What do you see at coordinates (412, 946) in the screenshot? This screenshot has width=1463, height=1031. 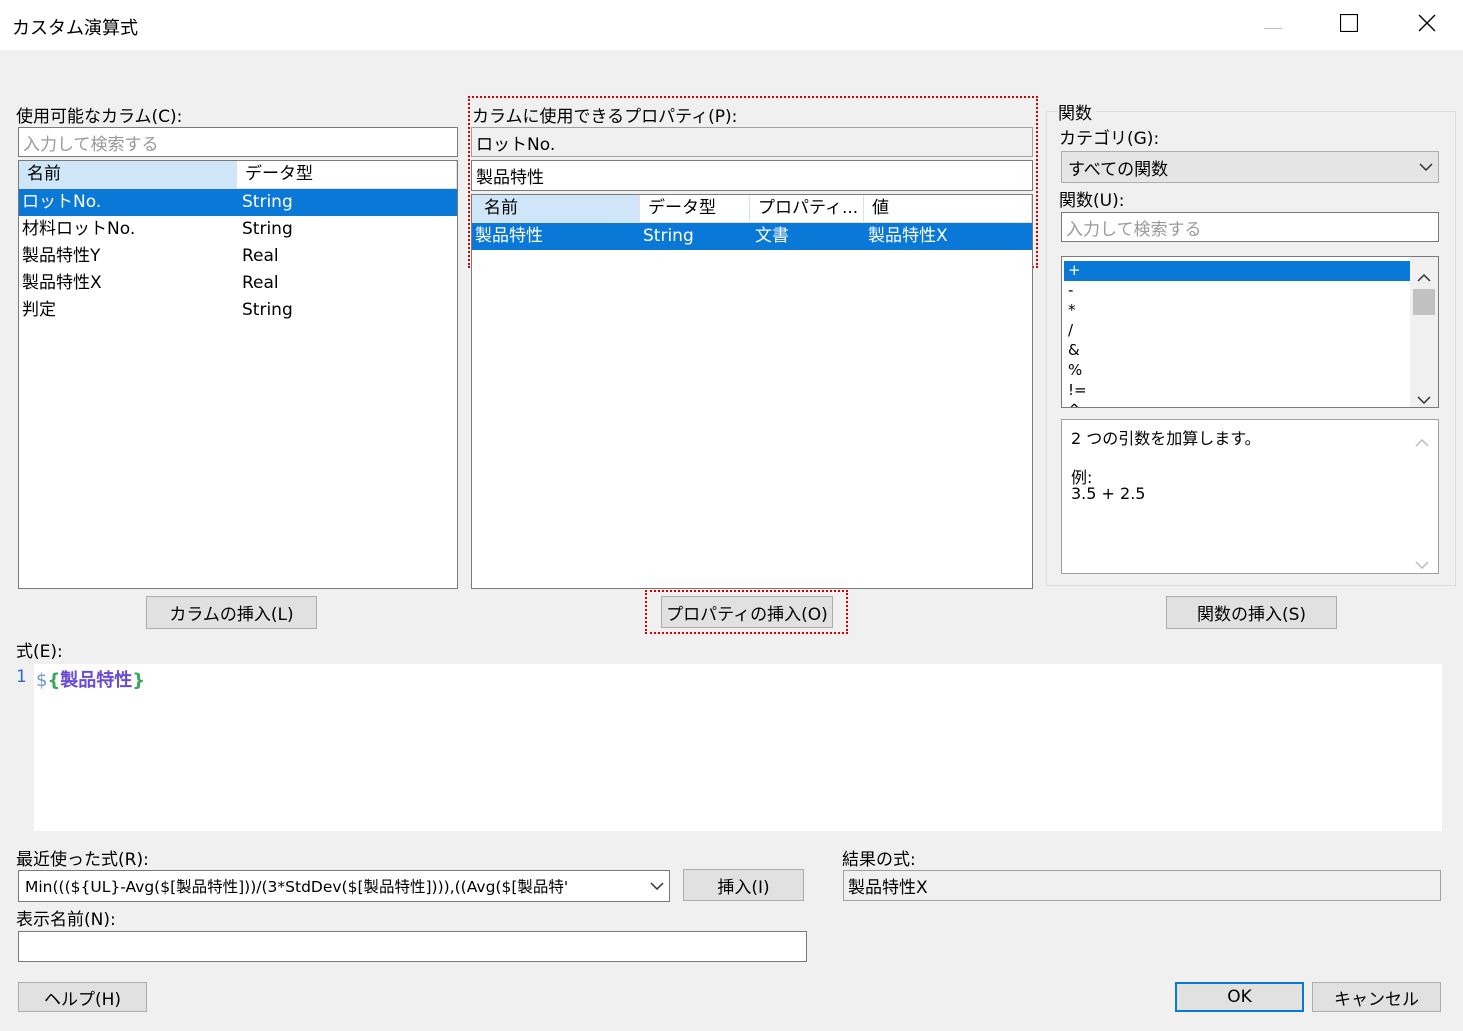 I see `display-name-input` at bounding box center [412, 946].